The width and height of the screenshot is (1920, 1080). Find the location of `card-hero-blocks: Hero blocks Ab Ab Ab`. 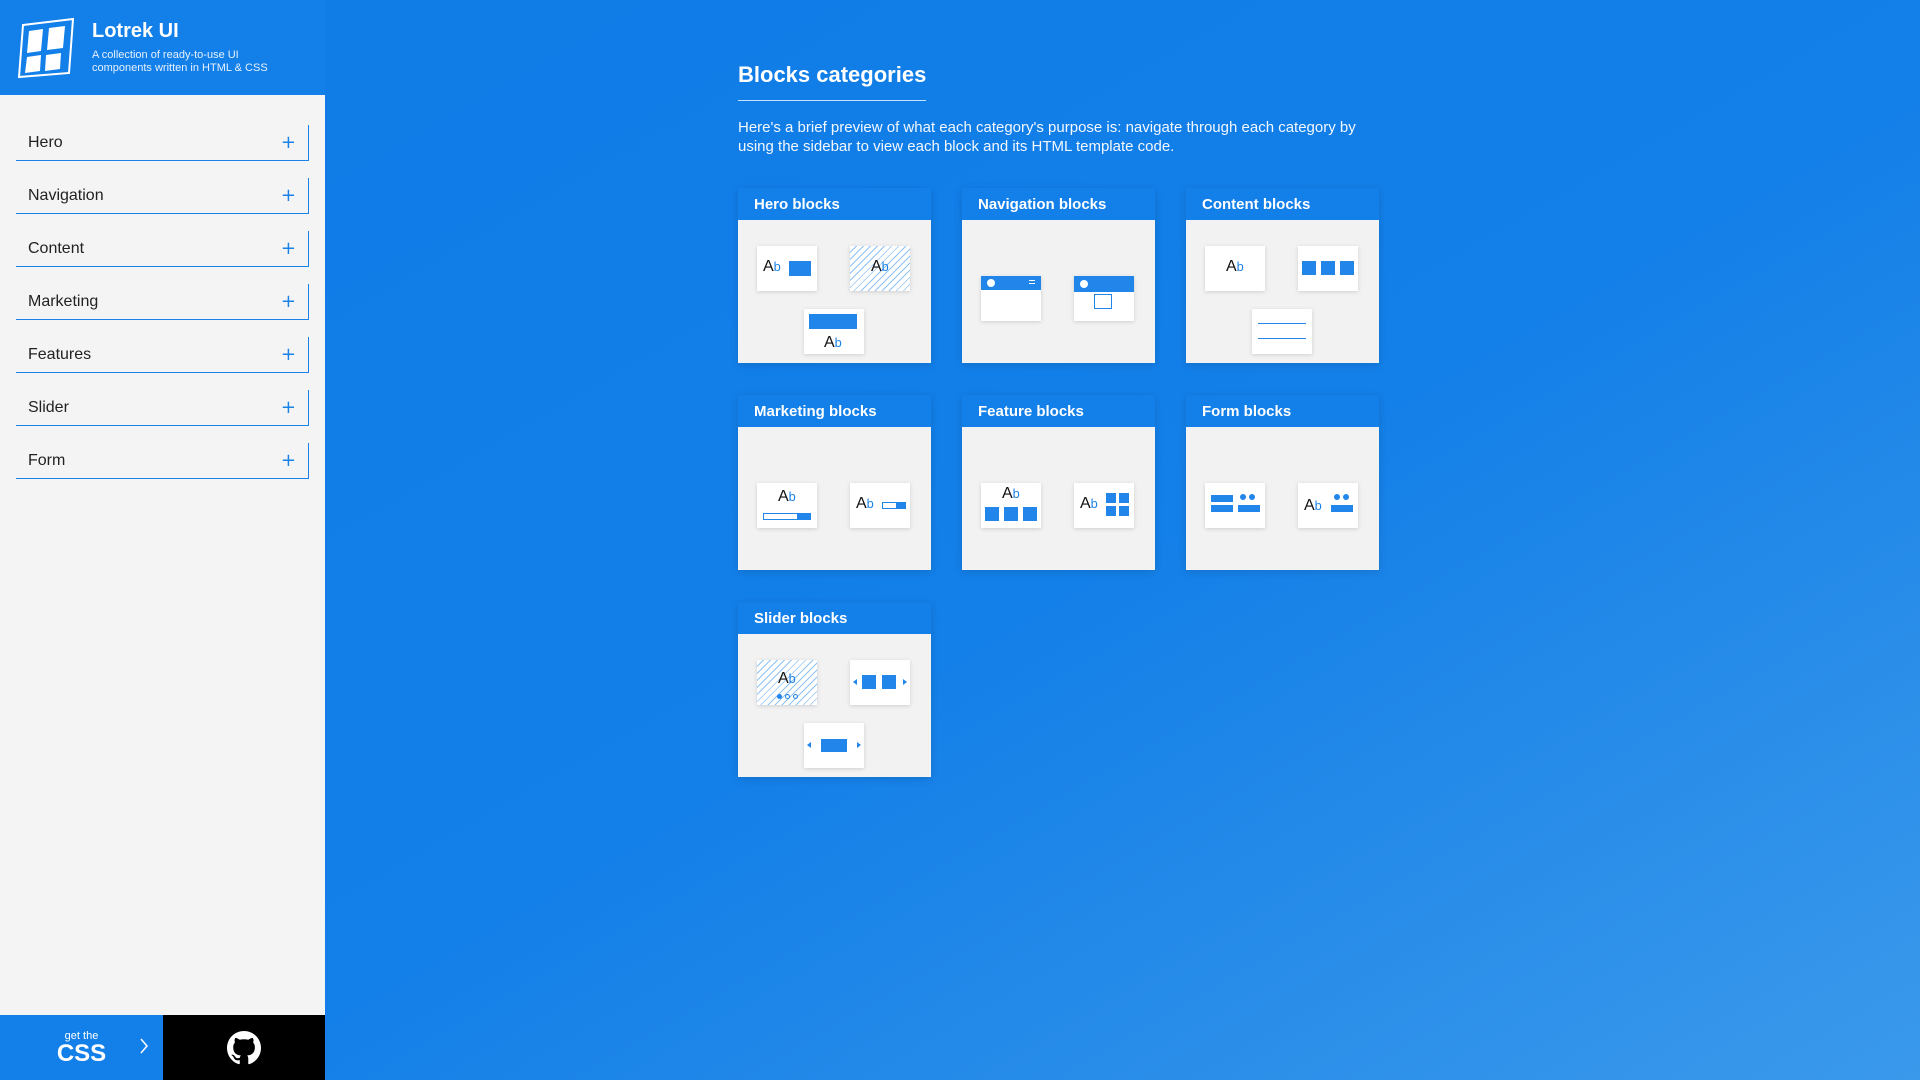

card-hero-blocks: Hero blocks Ab Ab Ab is located at coordinates (834, 275).